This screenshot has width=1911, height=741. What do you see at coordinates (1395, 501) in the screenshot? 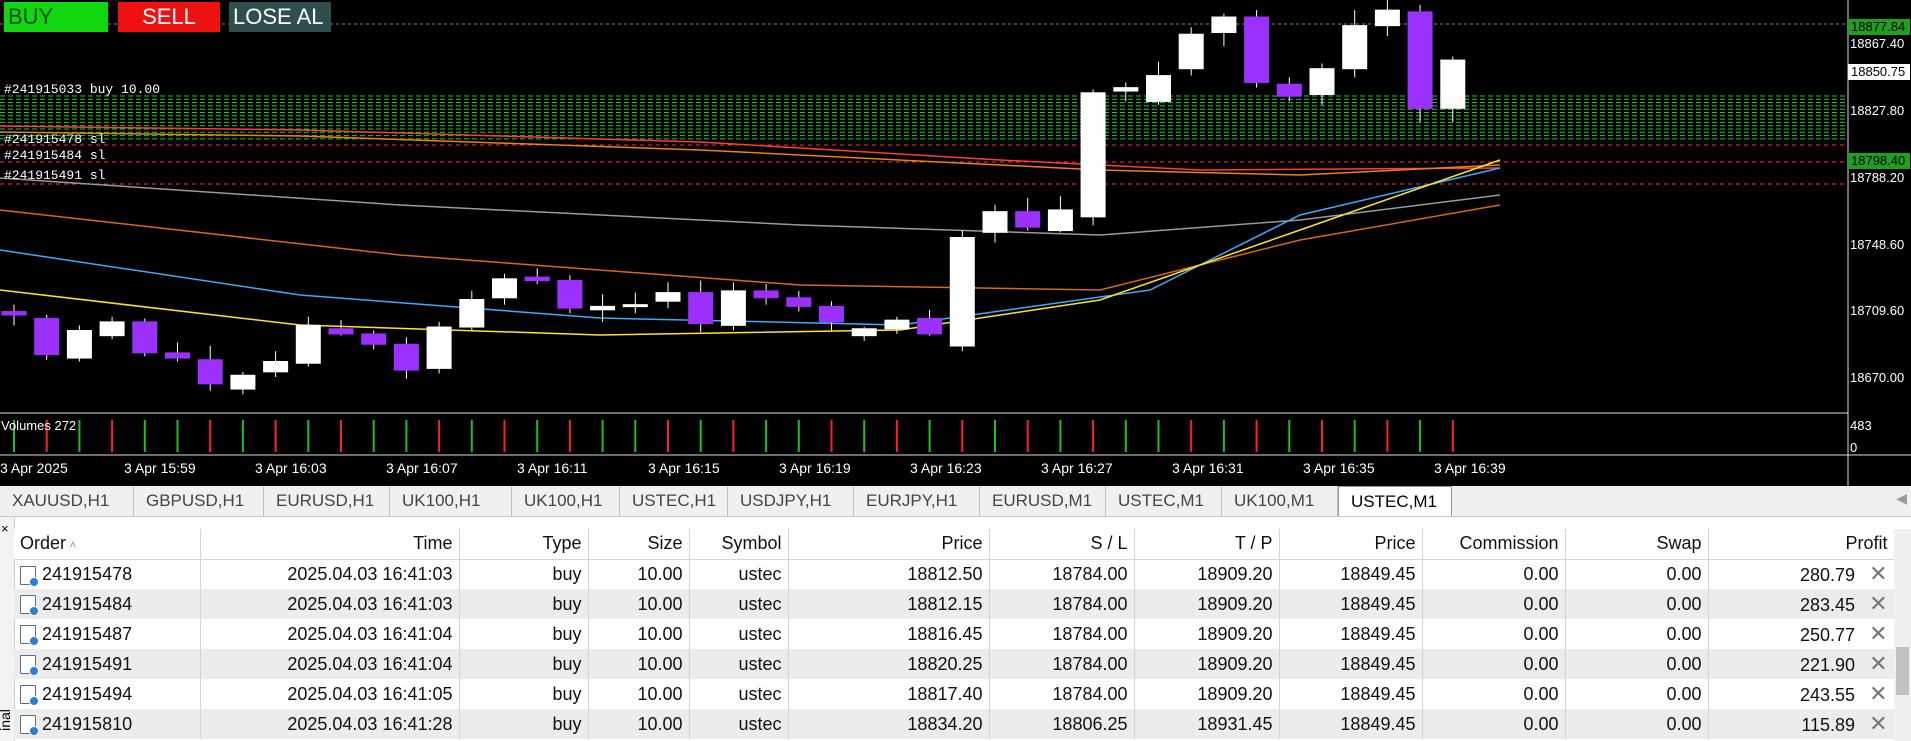
I see `chart-tab-active: USTEC,M1` at bounding box center [1395, 501].